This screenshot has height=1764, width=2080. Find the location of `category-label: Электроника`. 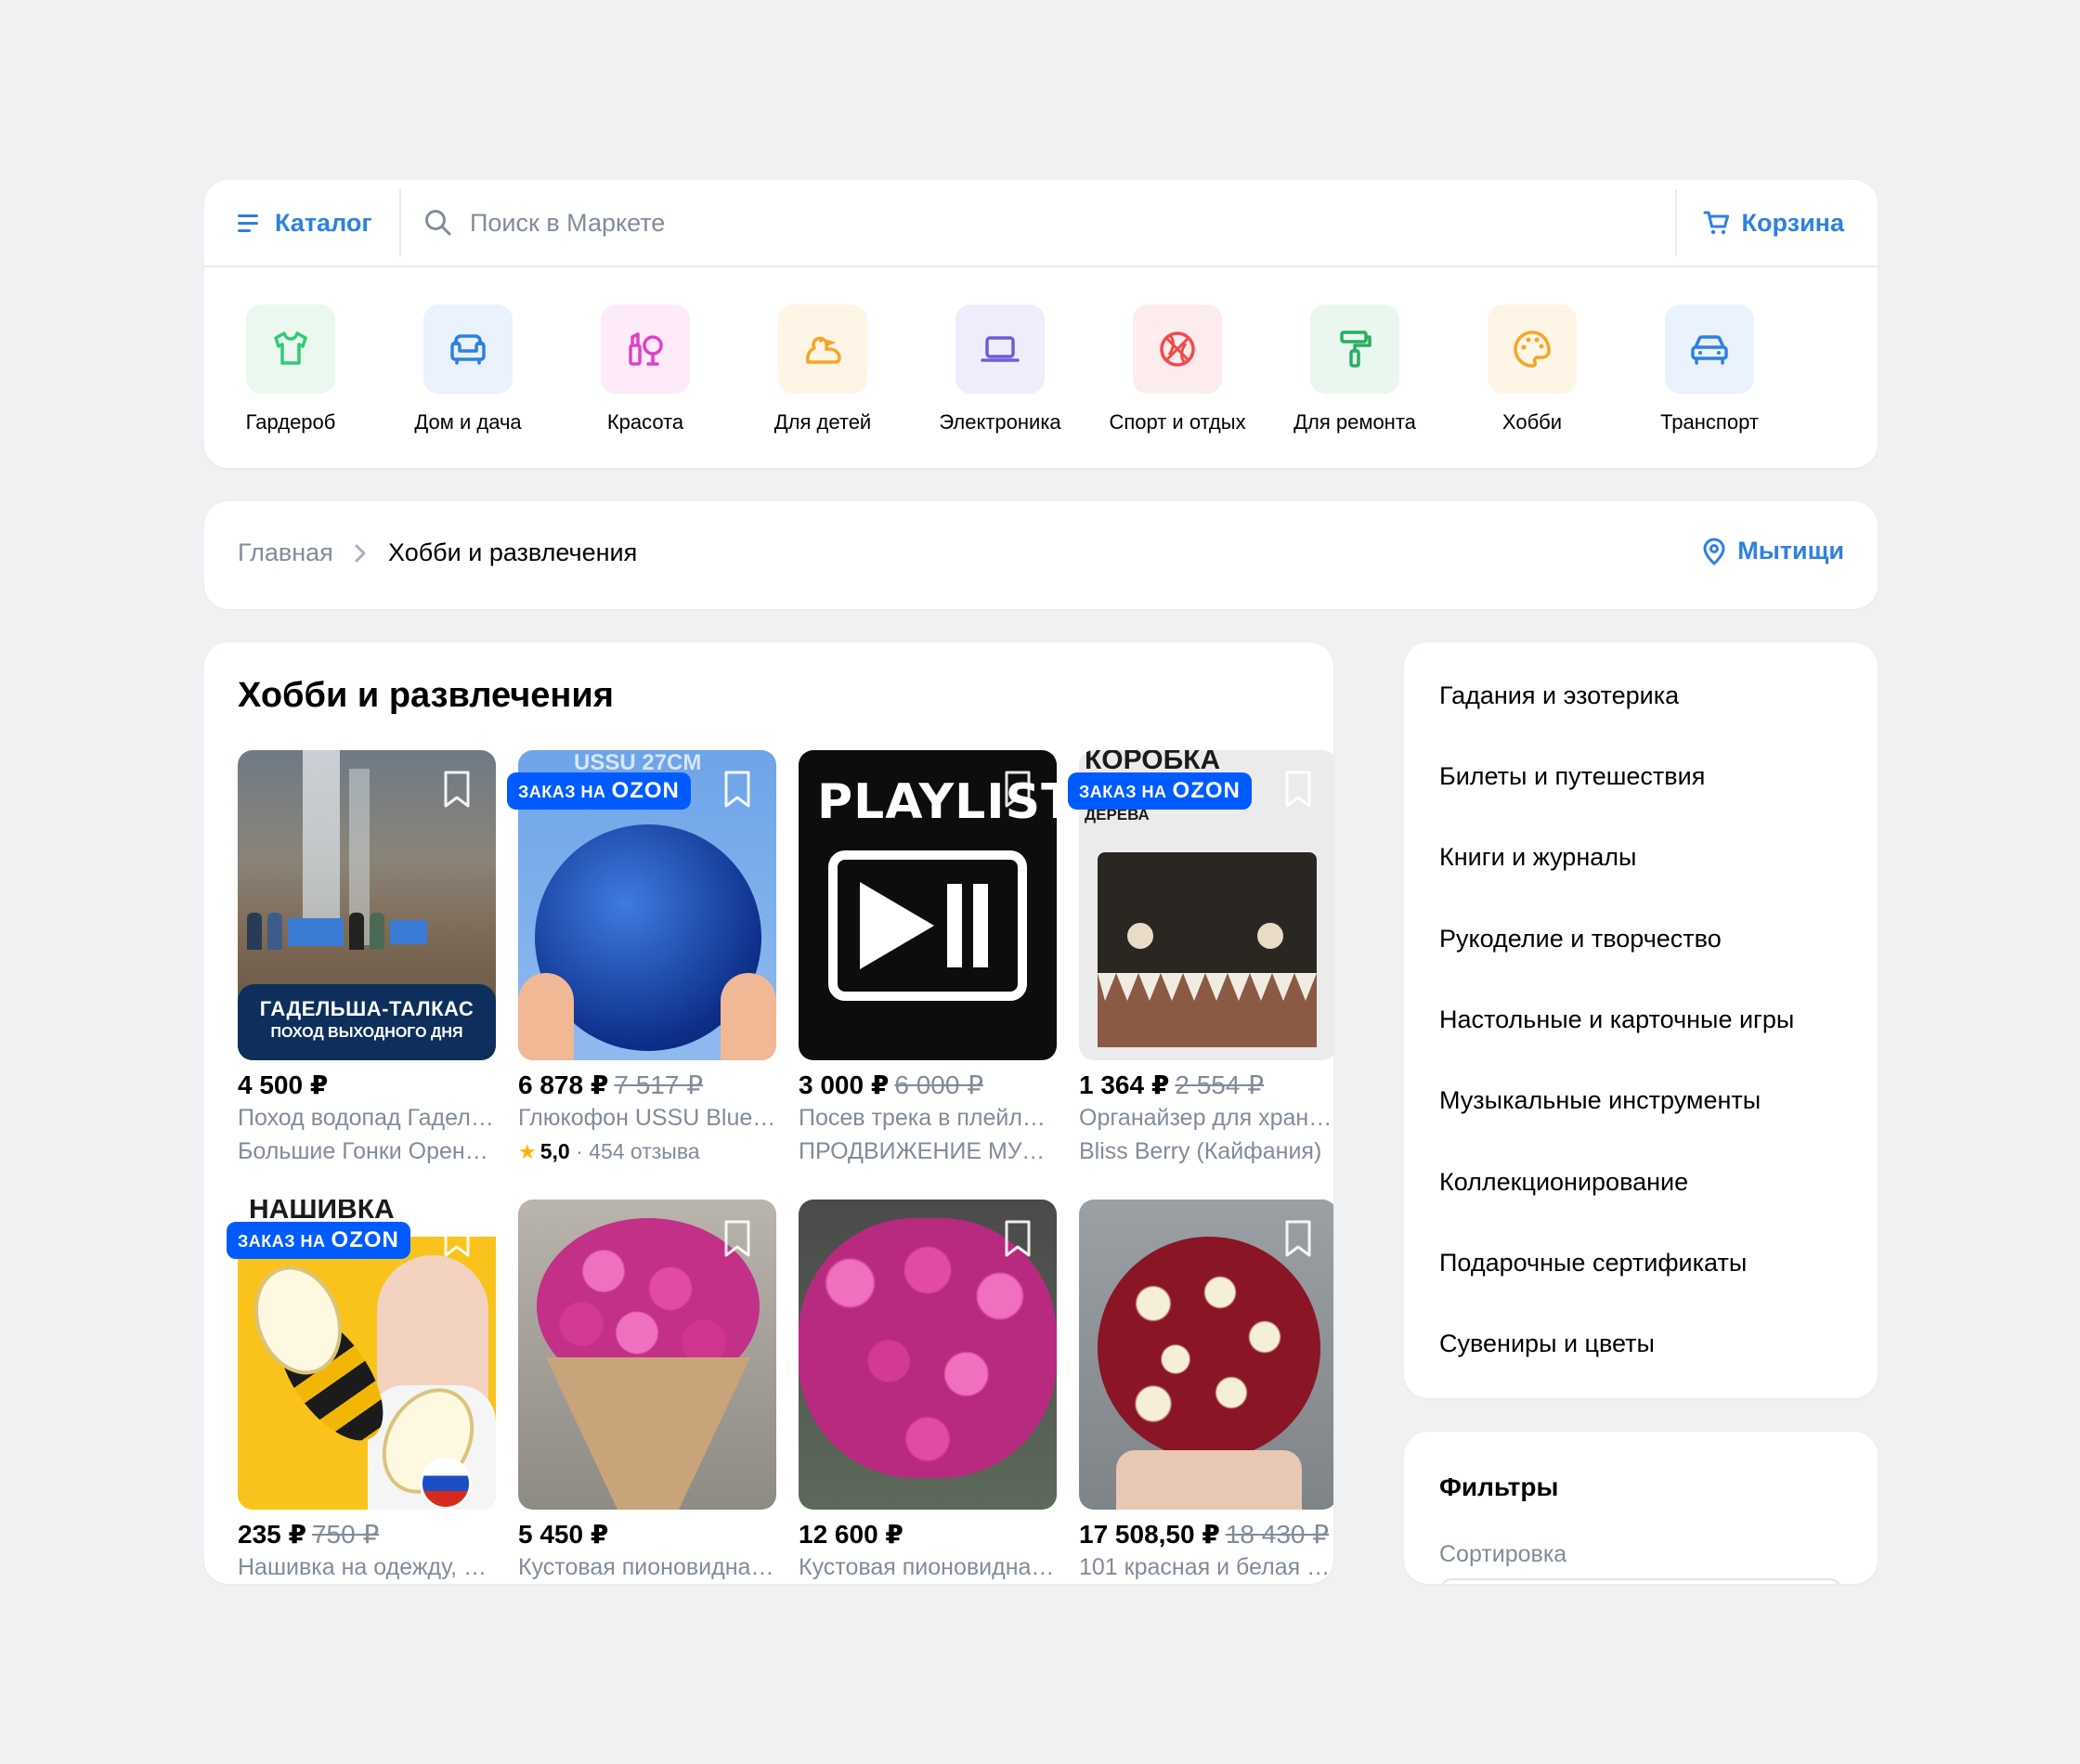

category-label: Электроника is located at coordinates (1000, 422).